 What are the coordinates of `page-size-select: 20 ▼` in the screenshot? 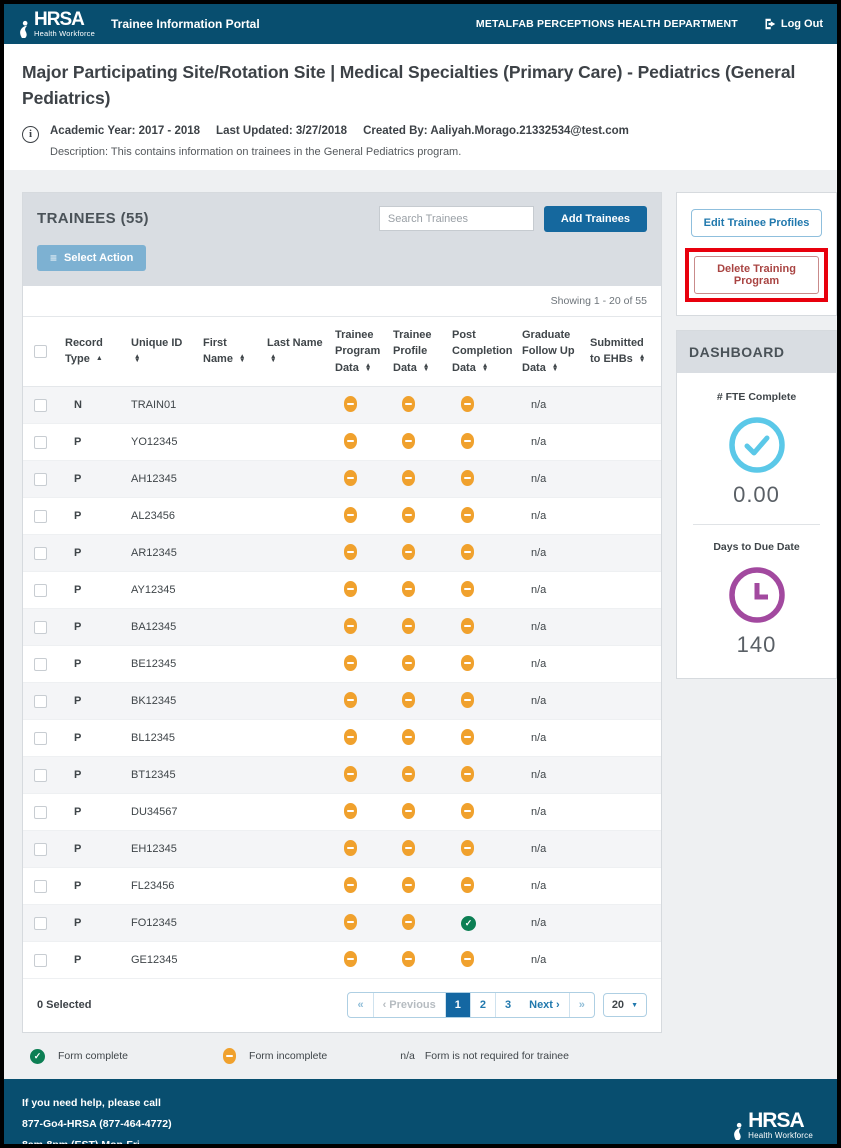 It's located at (624, 1005).